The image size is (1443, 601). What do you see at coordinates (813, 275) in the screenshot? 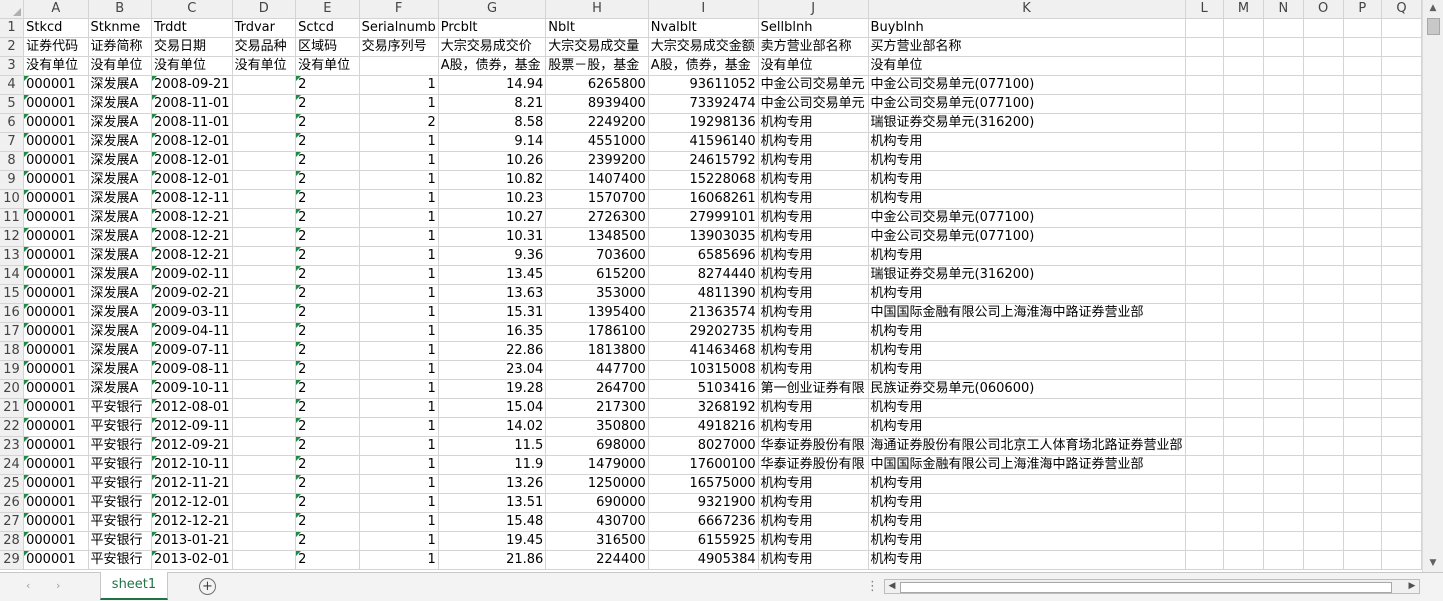
I see `cell-J14: 机构专用` at bounding box center [813, 275].